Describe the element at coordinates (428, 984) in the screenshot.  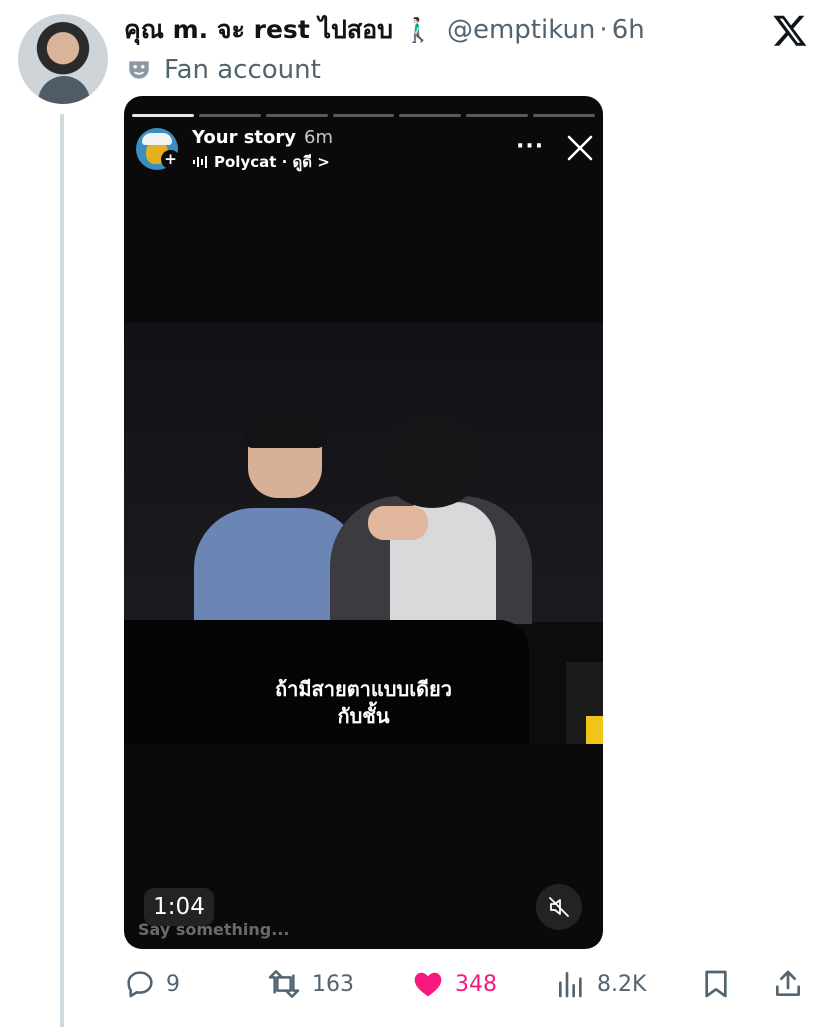
I see `heart-icon` at that location.